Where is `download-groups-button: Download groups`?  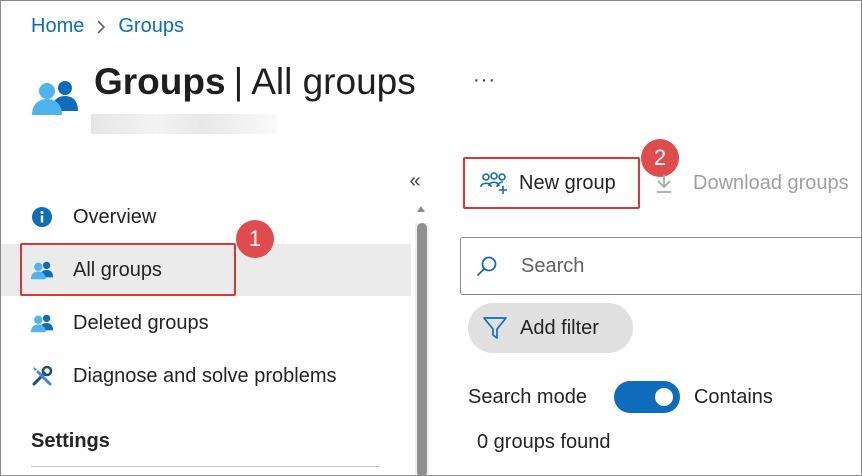 download-groups-button: Download groups is located at coordinates (751, 183).